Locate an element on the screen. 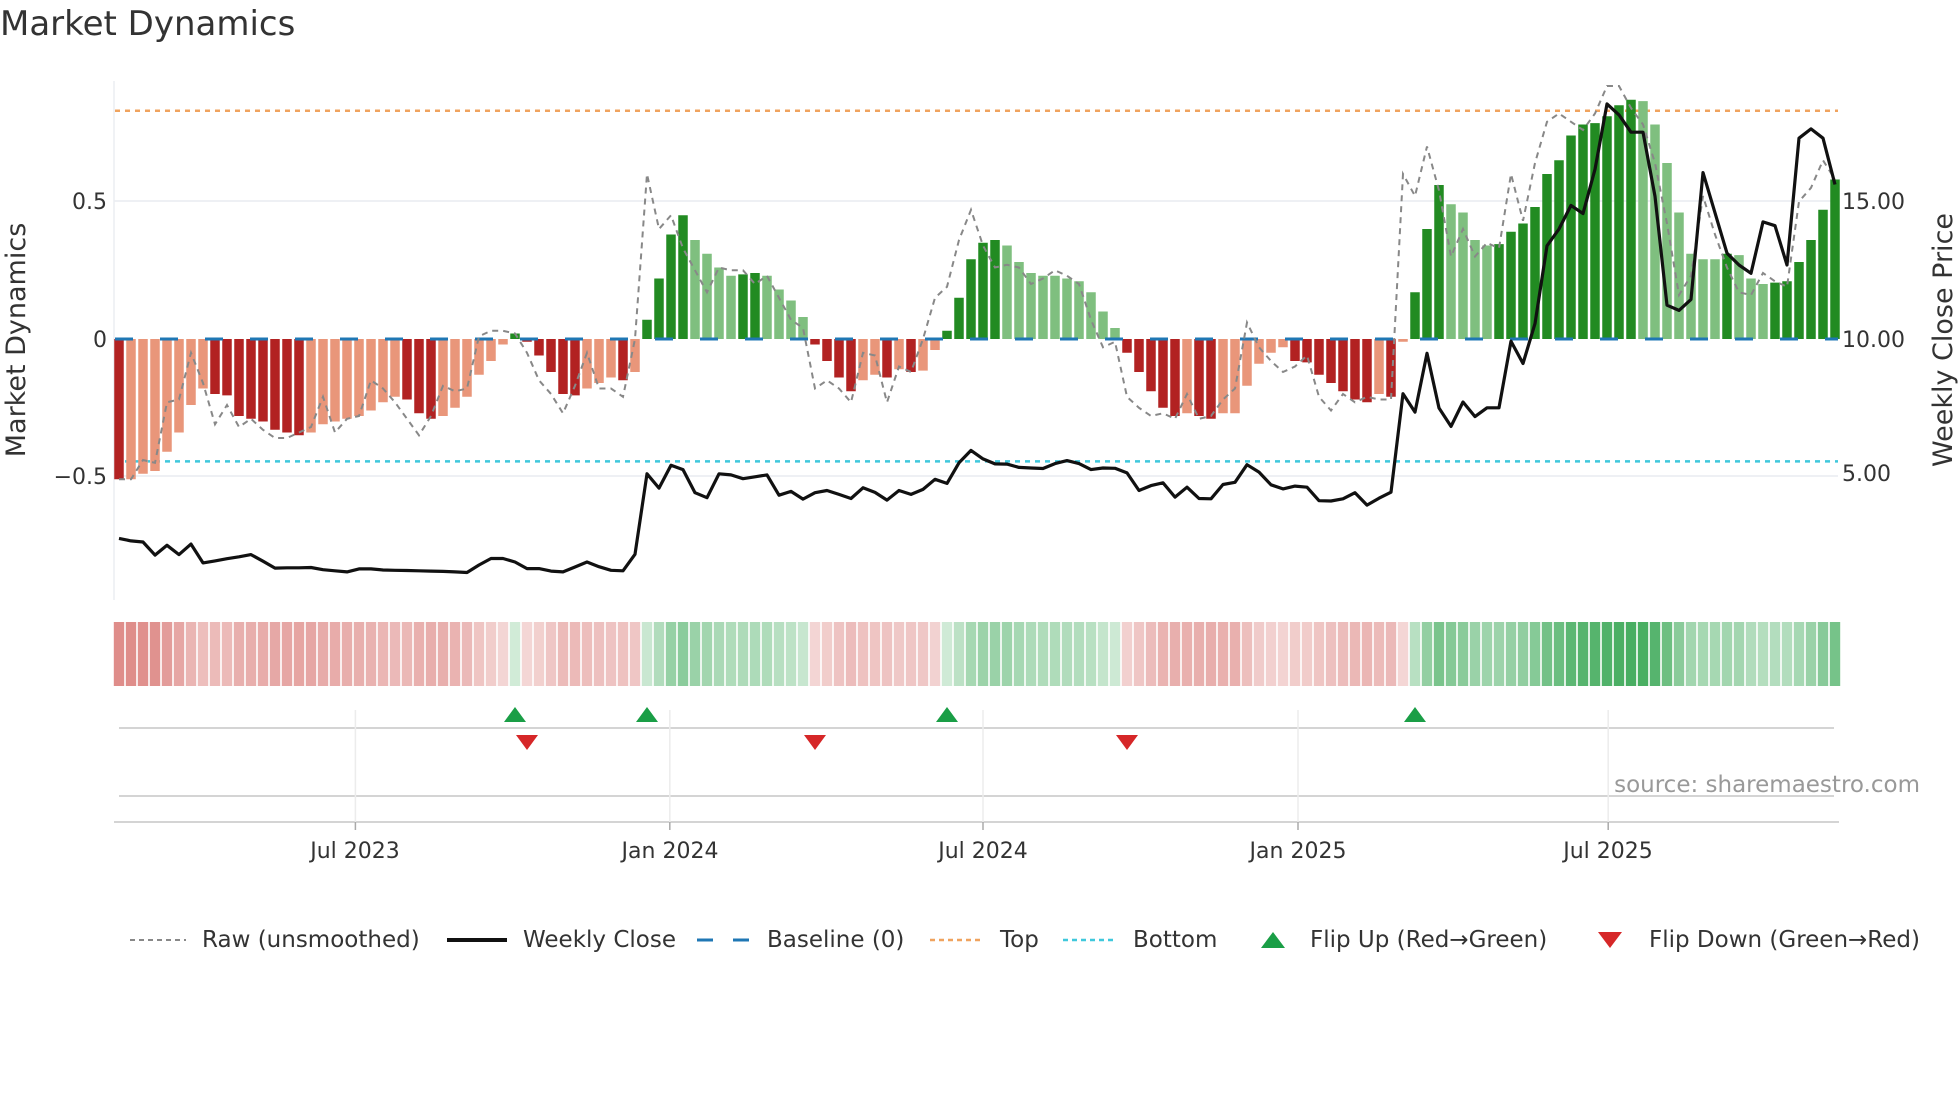 Image resolution: width=1960 pixels, height=1102 pixels. y2-tick-label: 5.00 is located at coordinates (1866, 474).